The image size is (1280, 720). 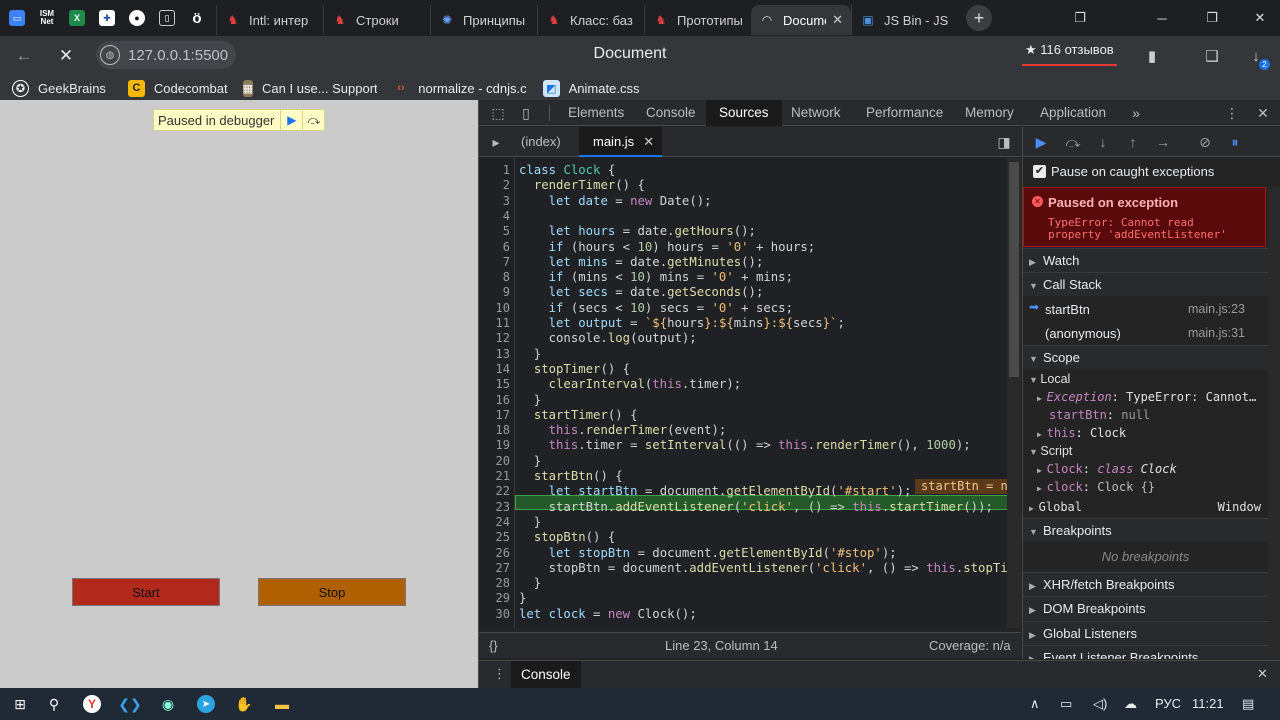 What do you see at coordinates (47, 18) in the screenshot?
I see `pinned-tab-ismnet: ISM Net` at bounding box center [47, 18].